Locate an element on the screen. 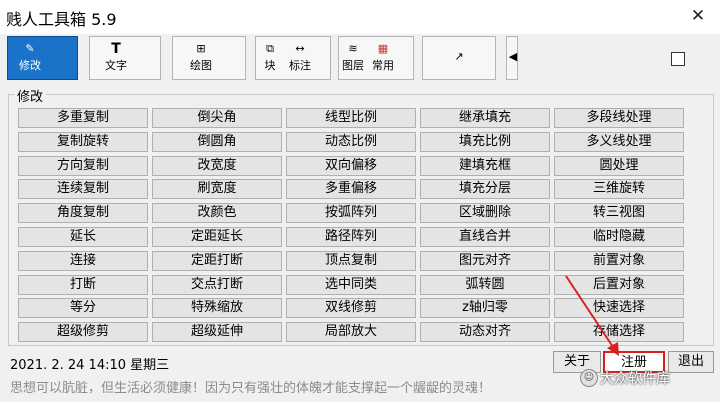 The width and height of the screenshot is (720, 402). command-button: 倒圆角 is located at coordinates (217, 142).